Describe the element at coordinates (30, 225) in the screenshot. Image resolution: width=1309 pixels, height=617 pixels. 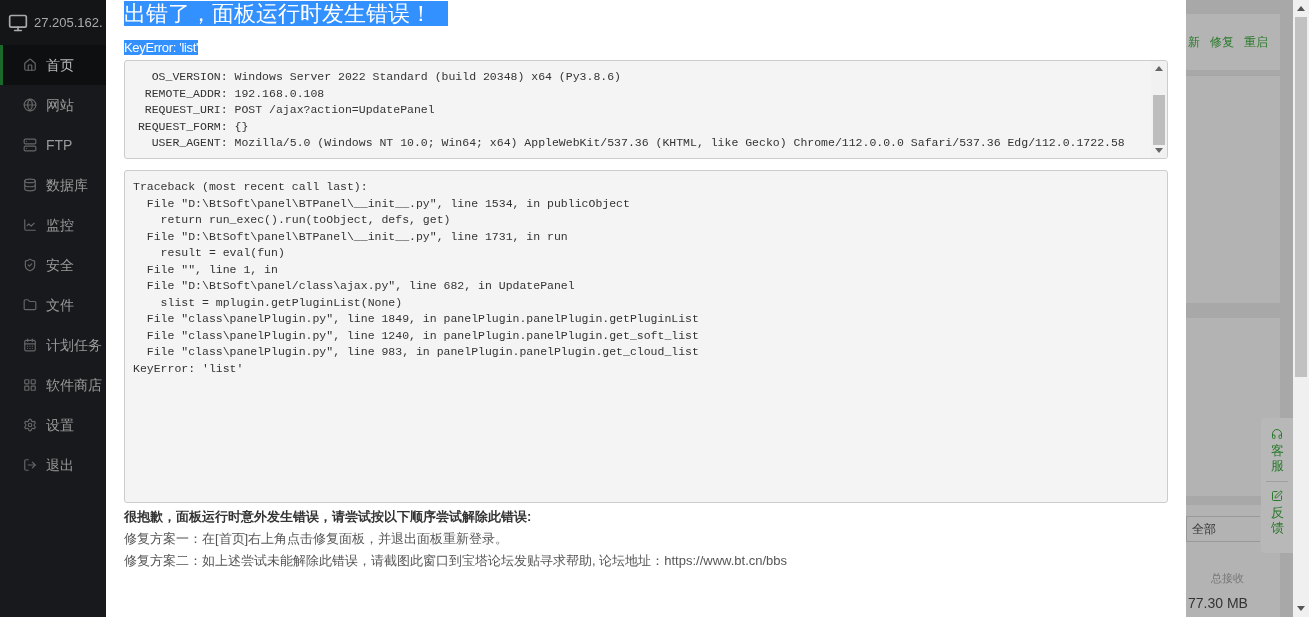
I see `chart-icon` at that location.